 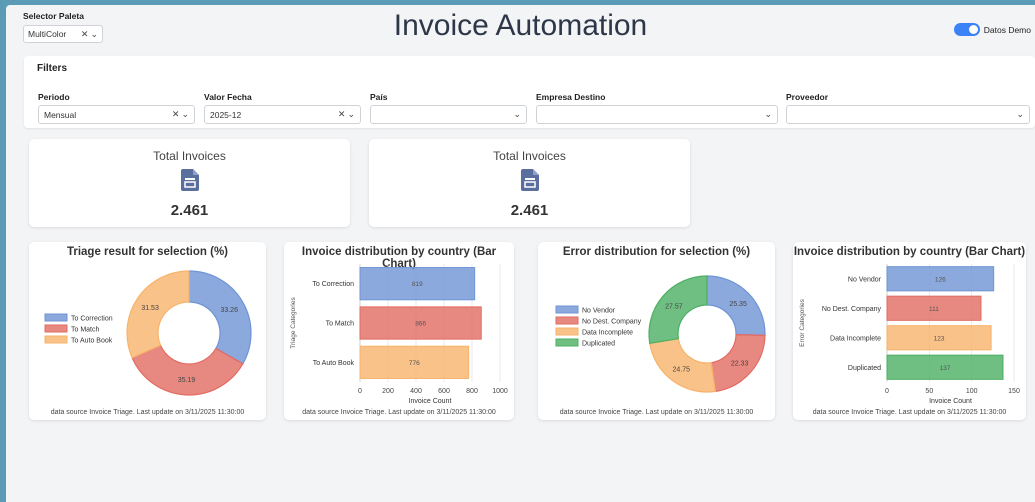 I want to click on chart-title: Error distribution for selection (%), so click(x=656, y=252).